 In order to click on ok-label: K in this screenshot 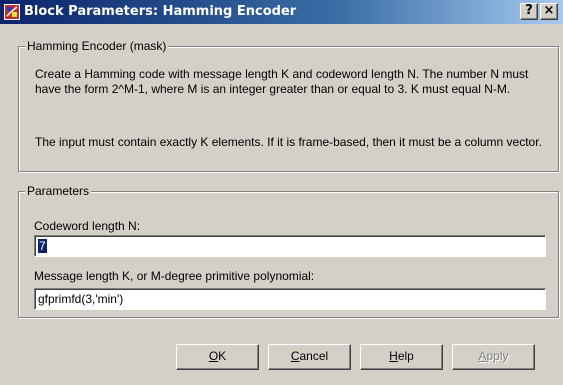, I will do `click(222, 356)`.